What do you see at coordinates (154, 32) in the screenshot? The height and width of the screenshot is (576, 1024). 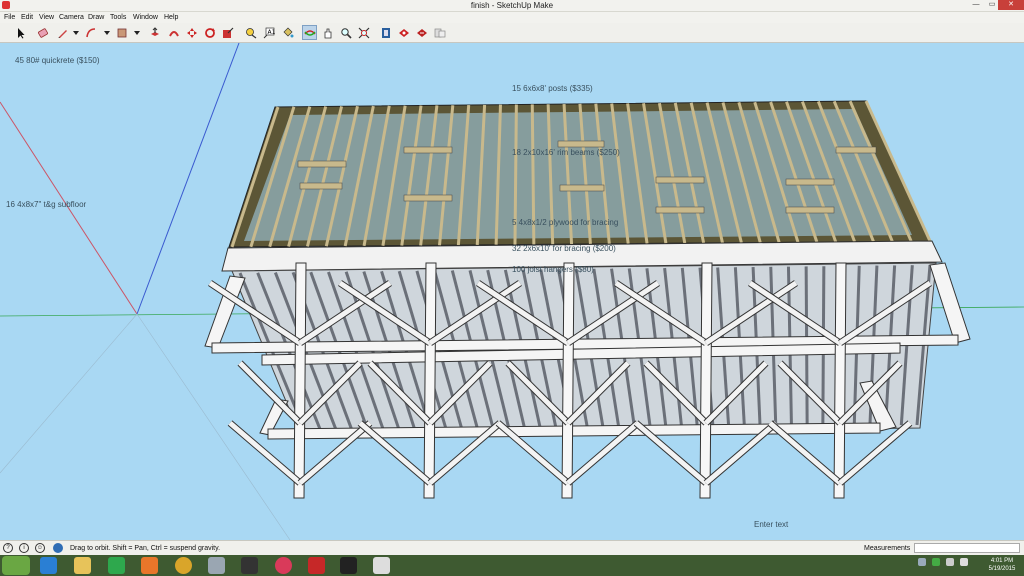 I see `push-pull-icon` at bounding box center [154, 32].